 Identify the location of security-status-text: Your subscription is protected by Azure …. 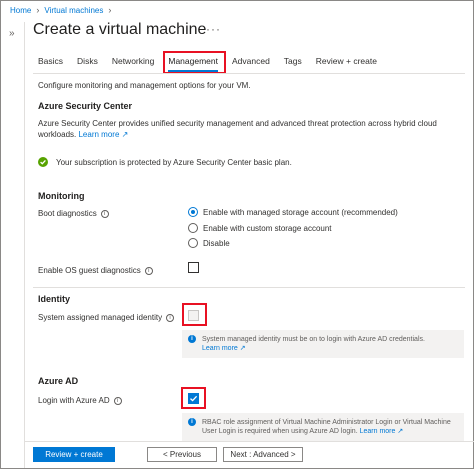
(174, 162).